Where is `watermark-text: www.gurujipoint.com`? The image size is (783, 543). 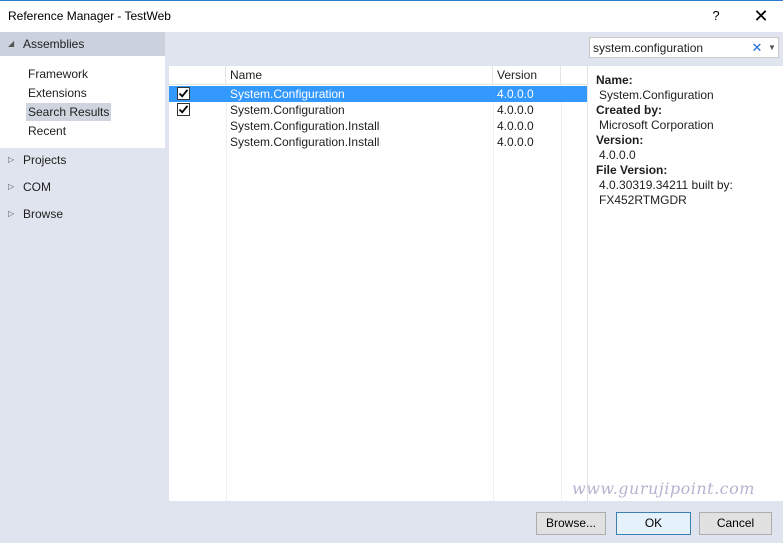 watermark-text: www.gurujipoint.com is located at coordinates (663, 488).